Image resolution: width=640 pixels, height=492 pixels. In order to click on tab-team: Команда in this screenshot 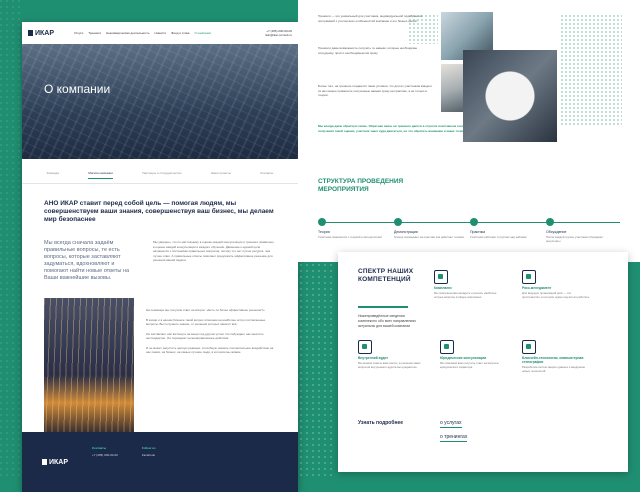, I will do `click(53, 175)`.